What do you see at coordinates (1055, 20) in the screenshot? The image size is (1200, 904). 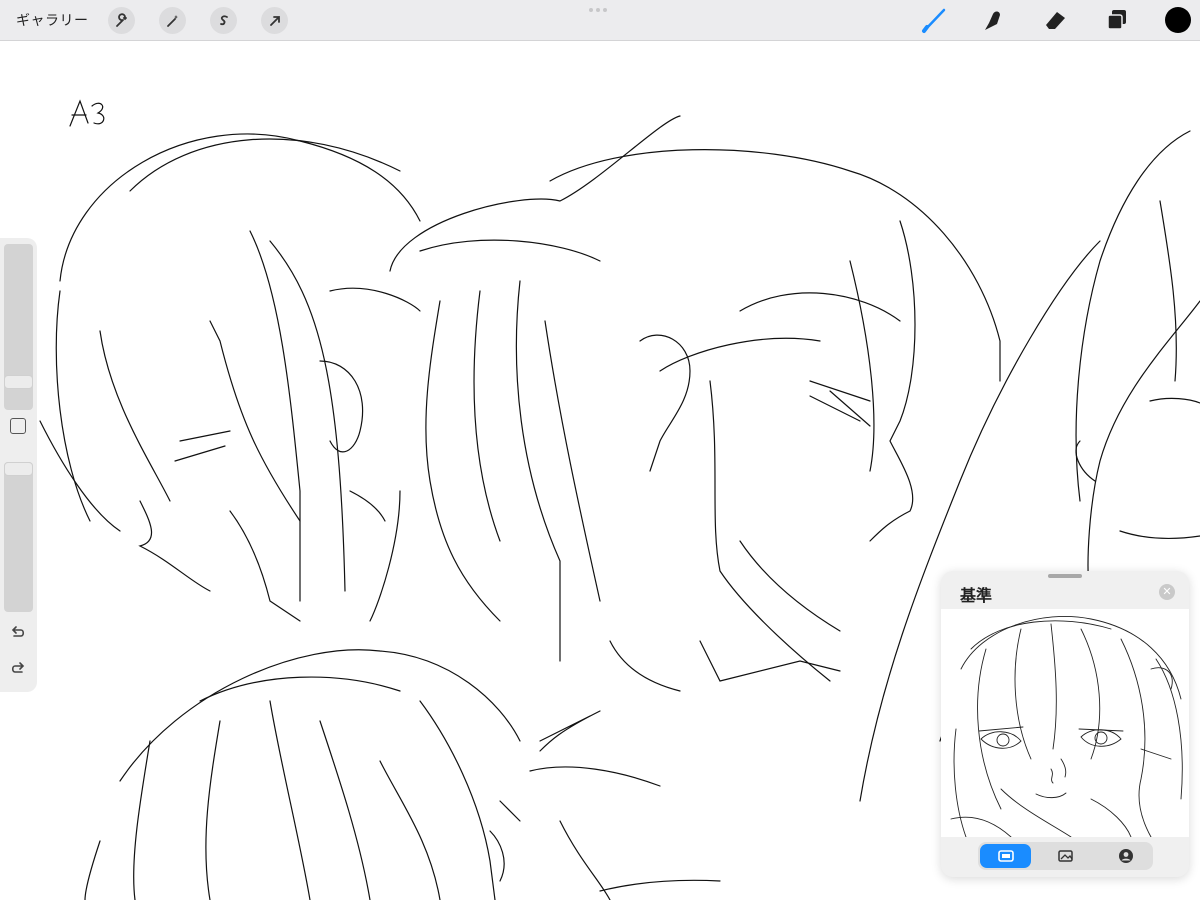 I see `eraser-icon` at bounding box center [1055, 20].